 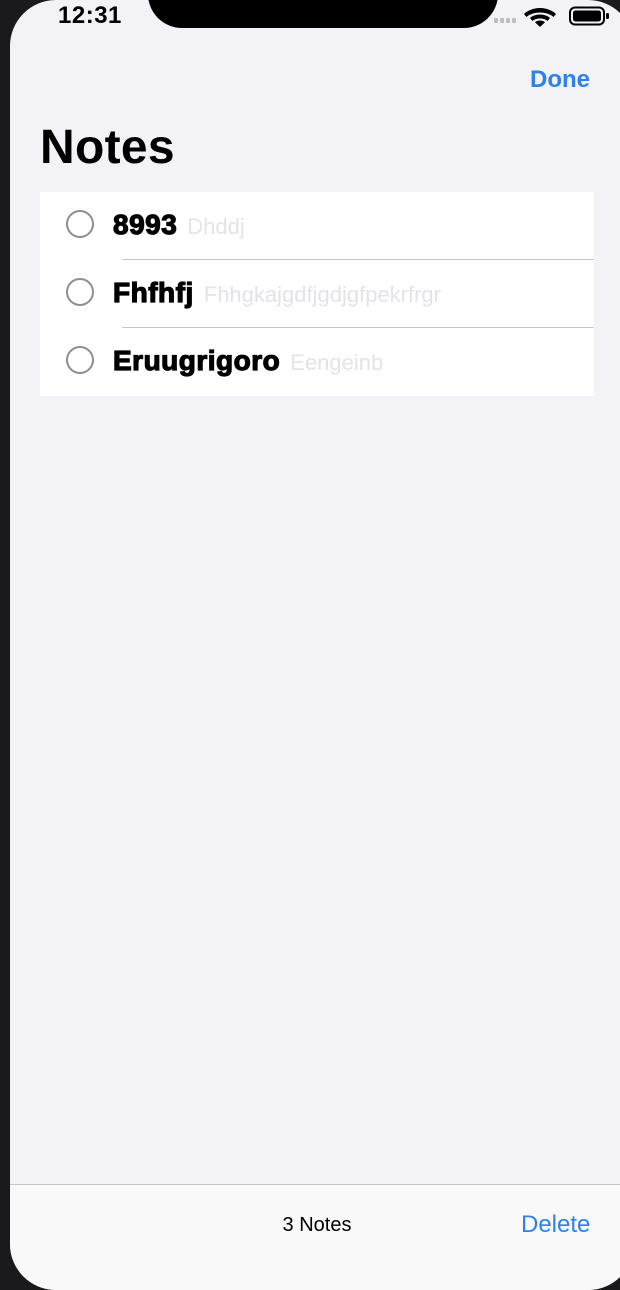 I want to click on note-row: Fhfhfj Fhhgkajgdfjgdjgfpekrfrgr, so click(x=317, y=294).